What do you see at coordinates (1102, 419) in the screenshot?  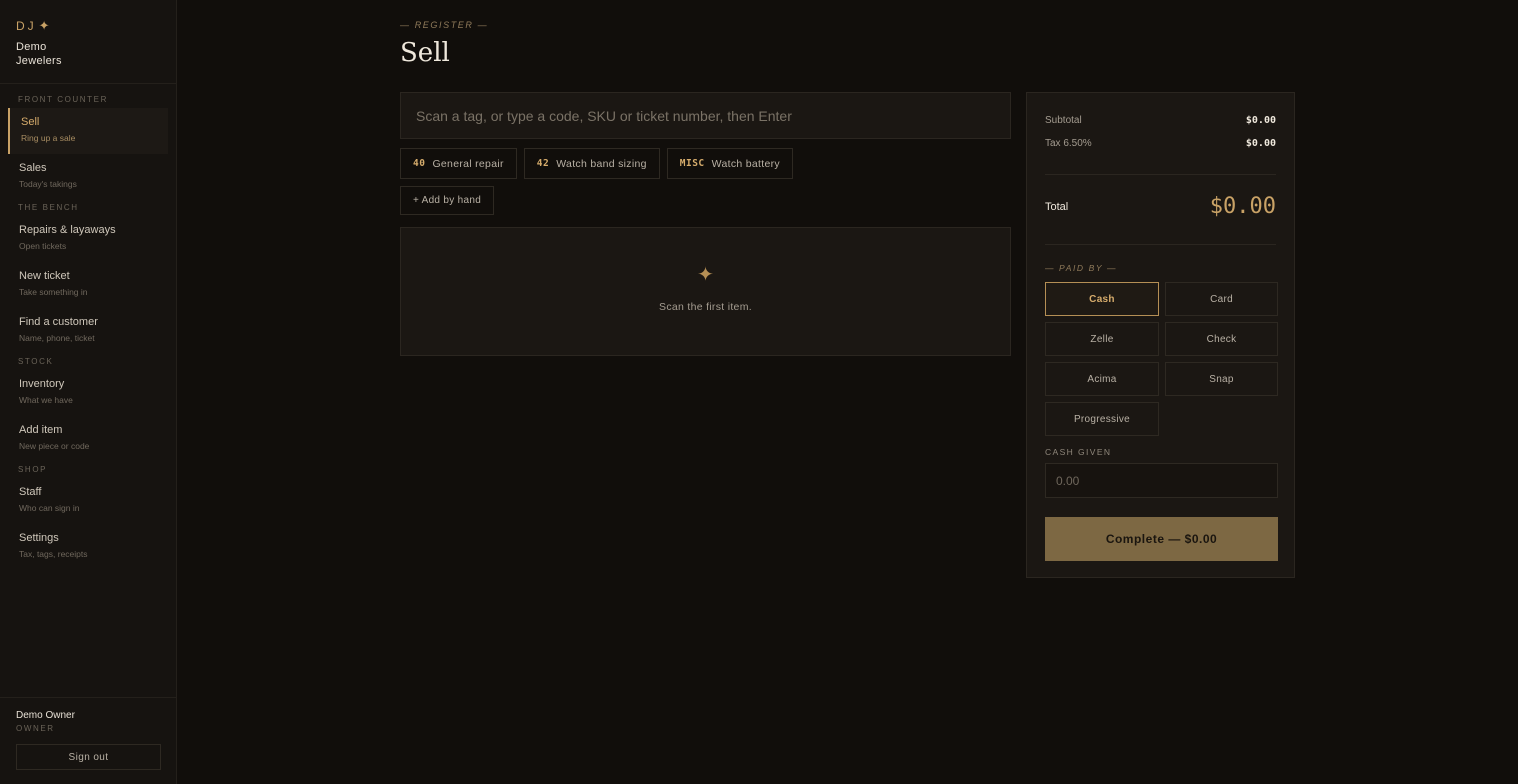 I see `payment-progressive-button: Progressive` at bounding box center [1102, 419].